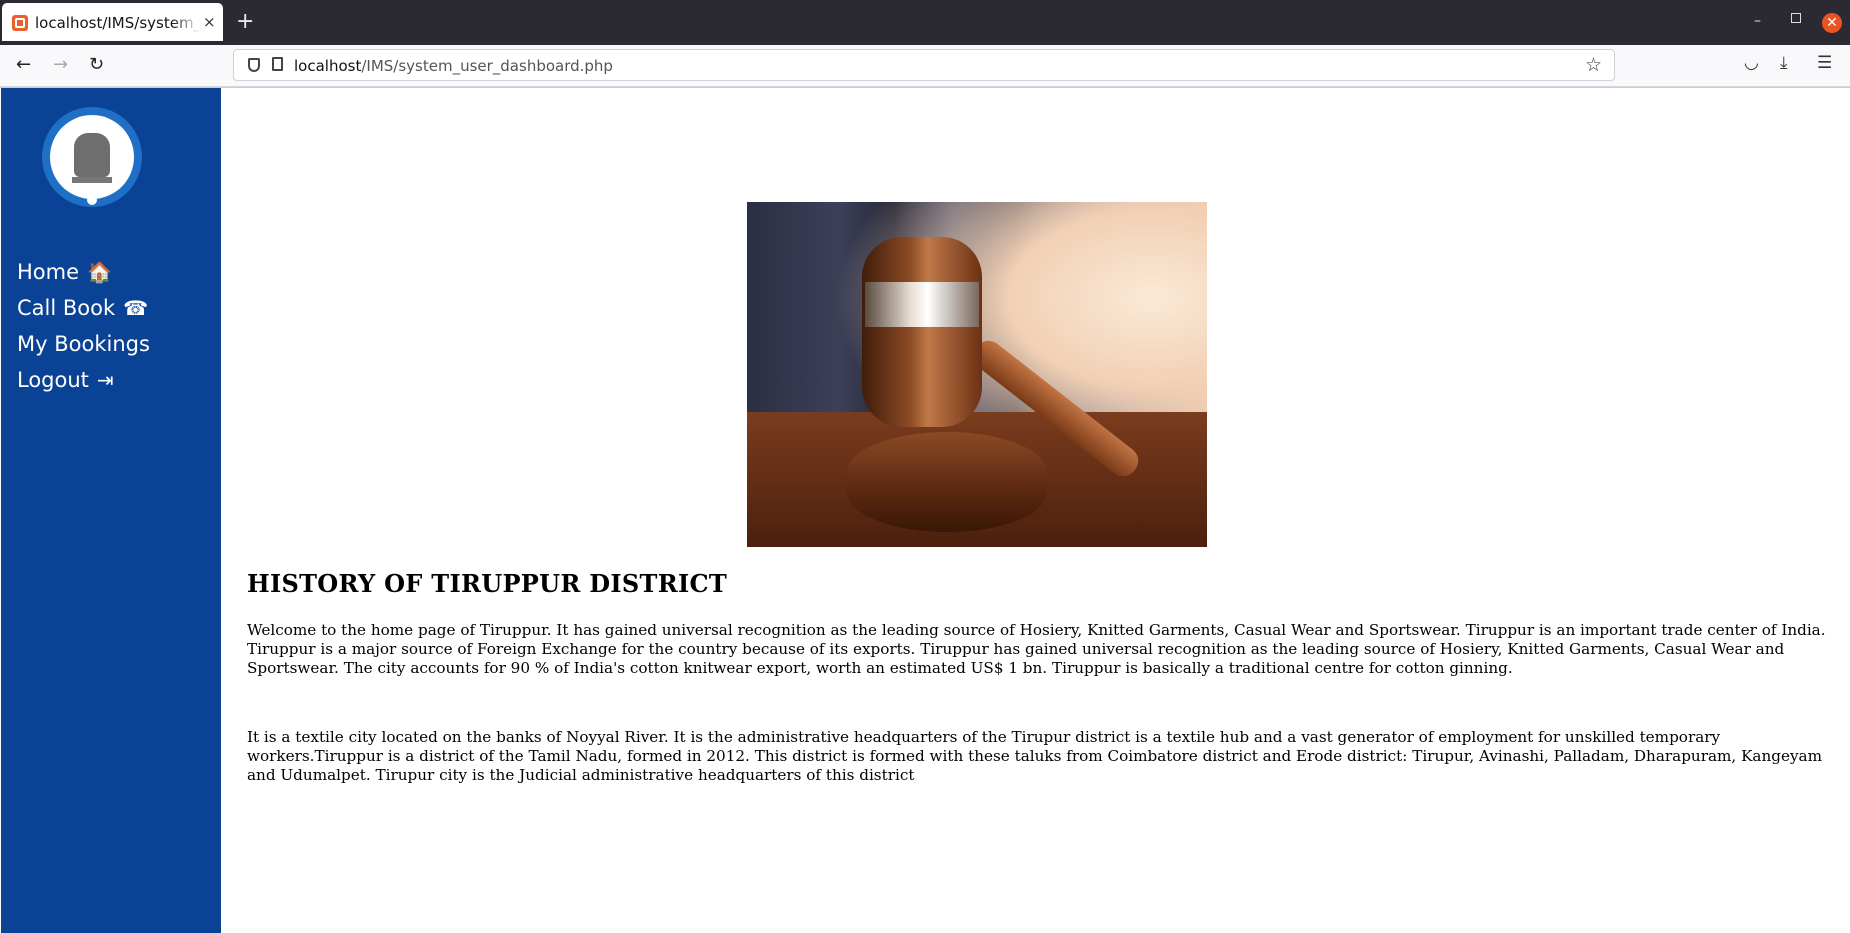  What do you see at coordinates (136, 308) in the screenshot?
I see `phone-icon: ☎` at bounding box center [136, 308].